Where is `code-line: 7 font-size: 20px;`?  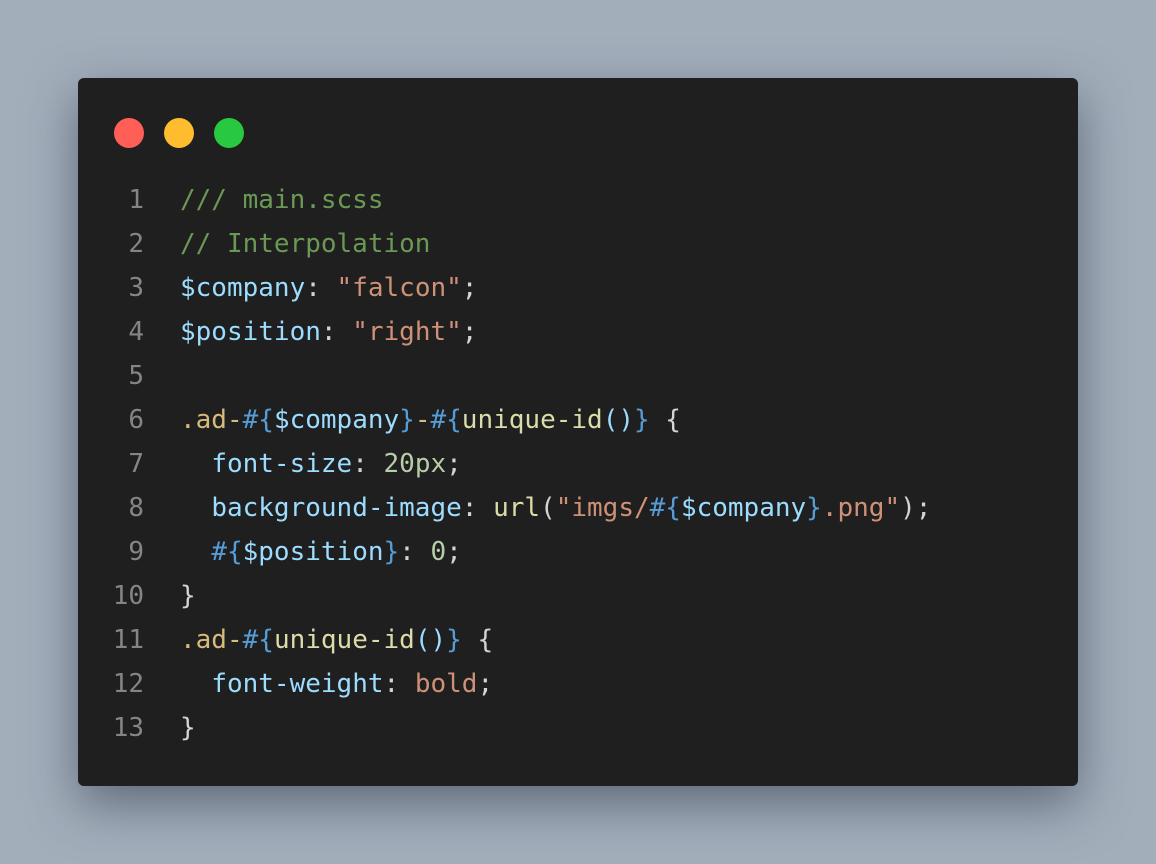
code-line: 7 font-size: 20px; is located at coordinates (578, 464).